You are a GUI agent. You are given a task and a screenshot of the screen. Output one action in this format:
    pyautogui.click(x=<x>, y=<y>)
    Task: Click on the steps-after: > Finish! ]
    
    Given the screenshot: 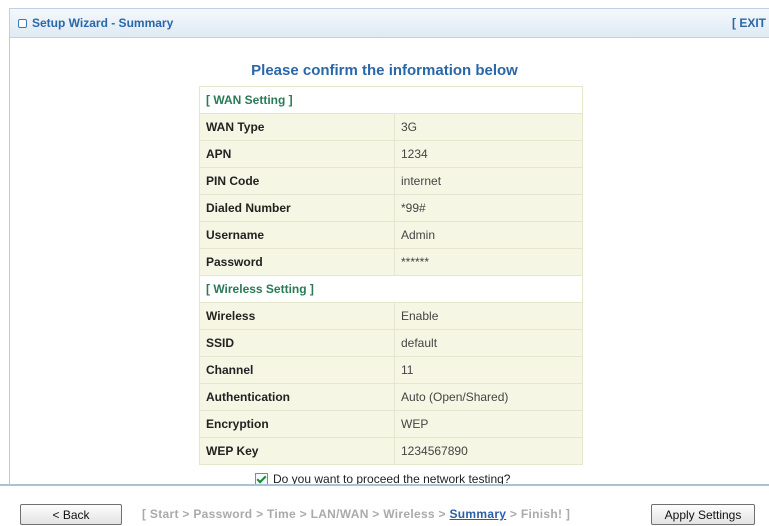 What is the action you would take?
    pyautogui.click(x=538, y=514)
    